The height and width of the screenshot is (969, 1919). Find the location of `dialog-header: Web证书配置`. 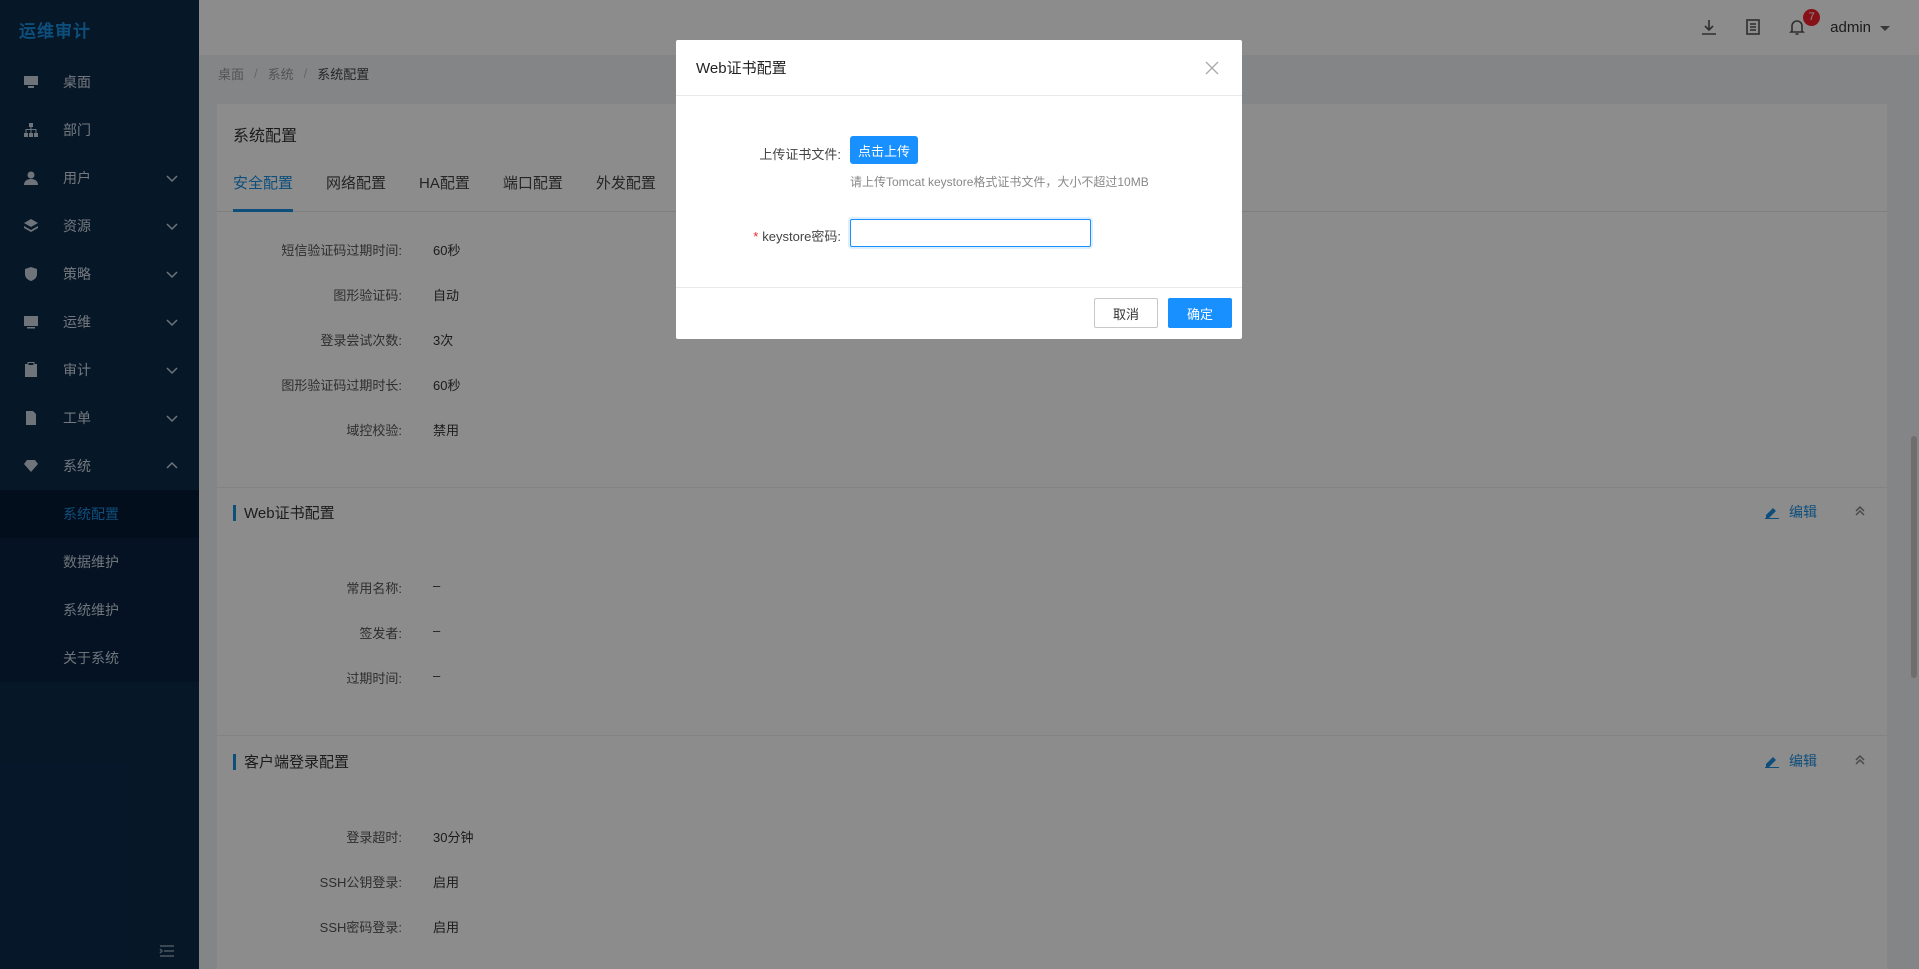

dialog-header: Web证书配置 is located at coordinates (959, 68).